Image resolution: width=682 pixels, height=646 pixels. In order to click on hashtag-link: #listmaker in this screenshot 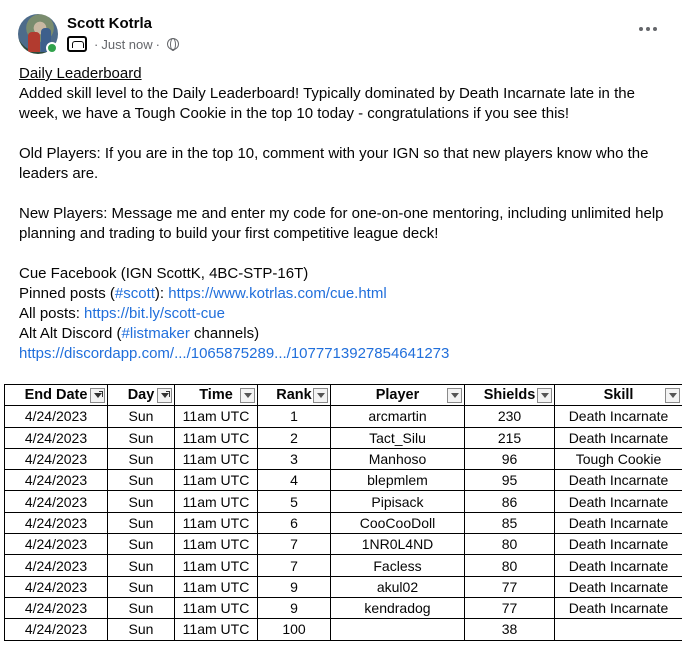, I will do `click(156, 333)`.